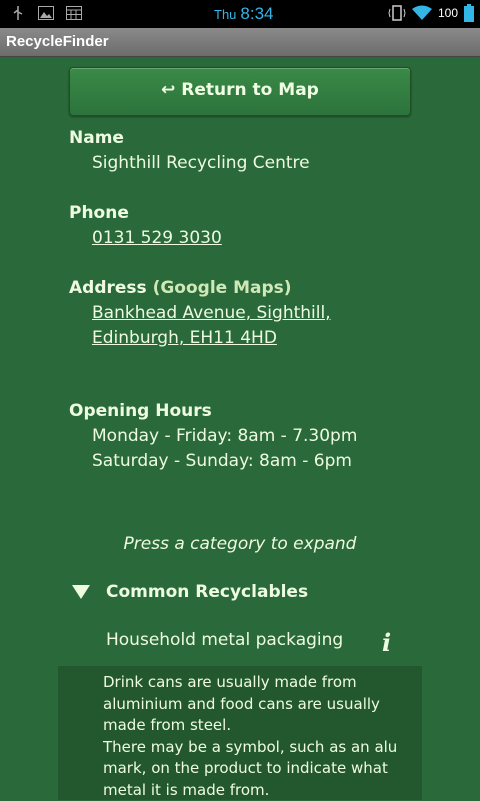  What do you see at coordinates (224, 640) in the screenshot?
I see `item-household-metal-packaging: Household metal packaging` at bounding box center [224, 640].